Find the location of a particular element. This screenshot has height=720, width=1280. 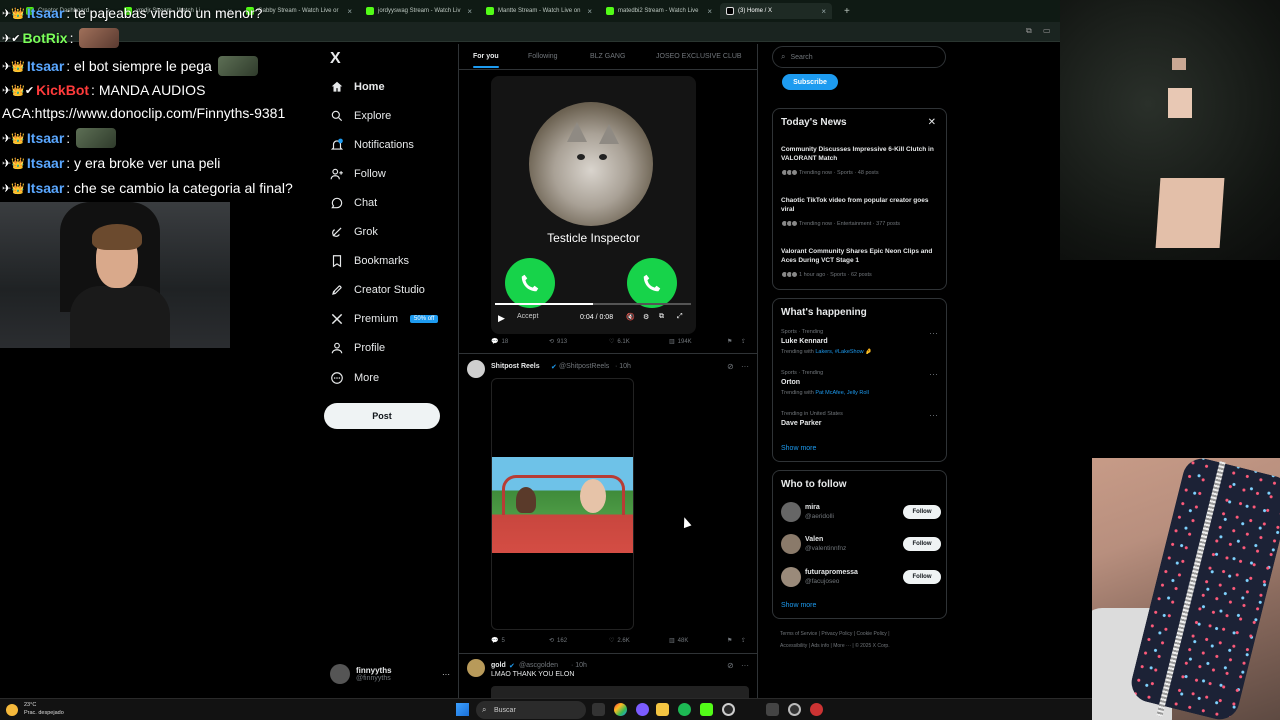

post-button: Post is located at coordinates (382, 416).